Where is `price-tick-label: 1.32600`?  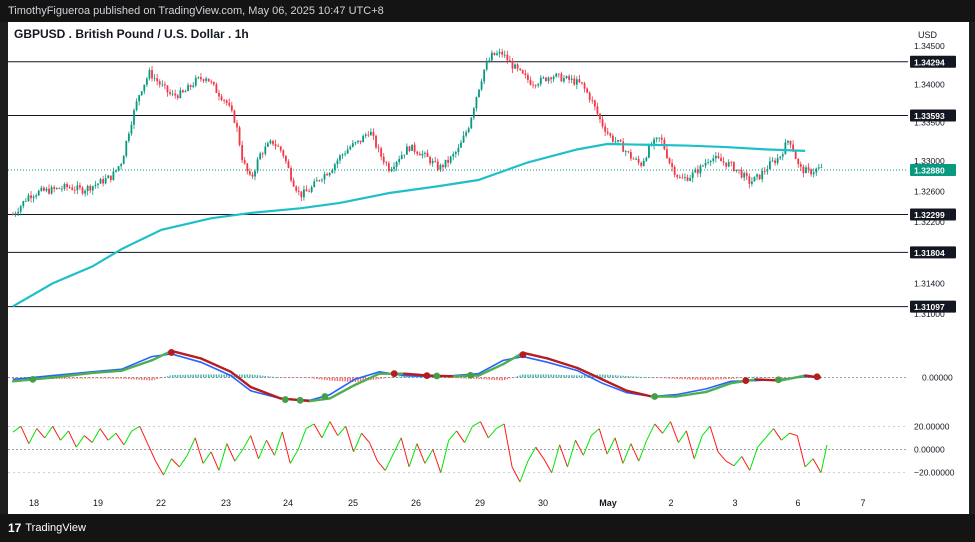
price-tick-label: 1.32600 is located at coordinates (929, 191).